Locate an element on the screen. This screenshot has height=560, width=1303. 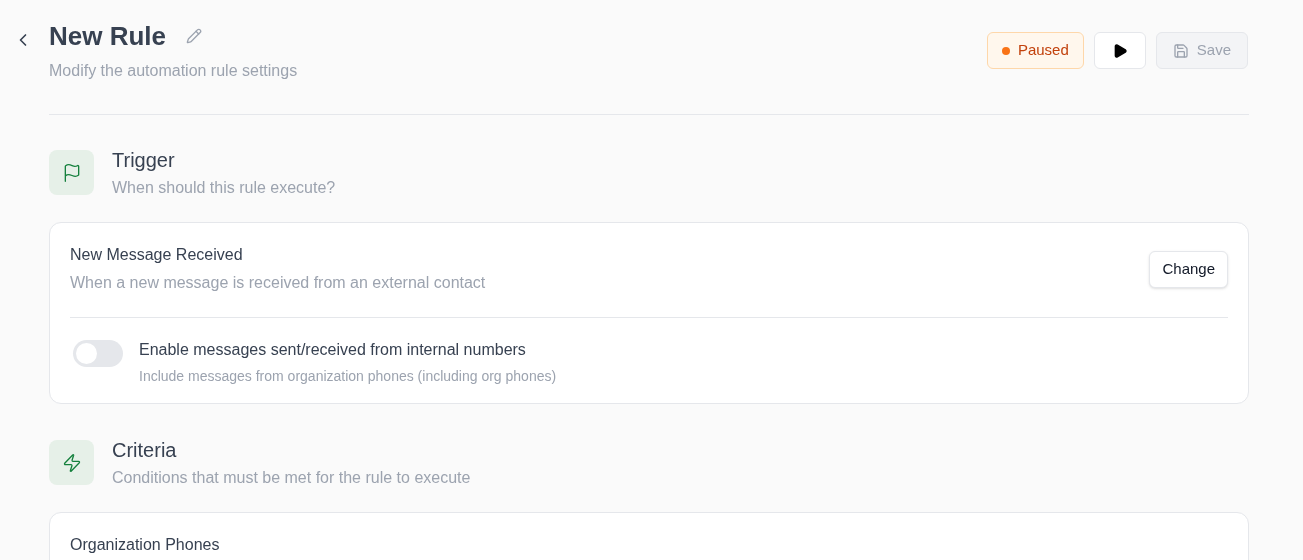
toggle-label: Enable messages sent/received from internal numbers is located at coordinates (333, 350).